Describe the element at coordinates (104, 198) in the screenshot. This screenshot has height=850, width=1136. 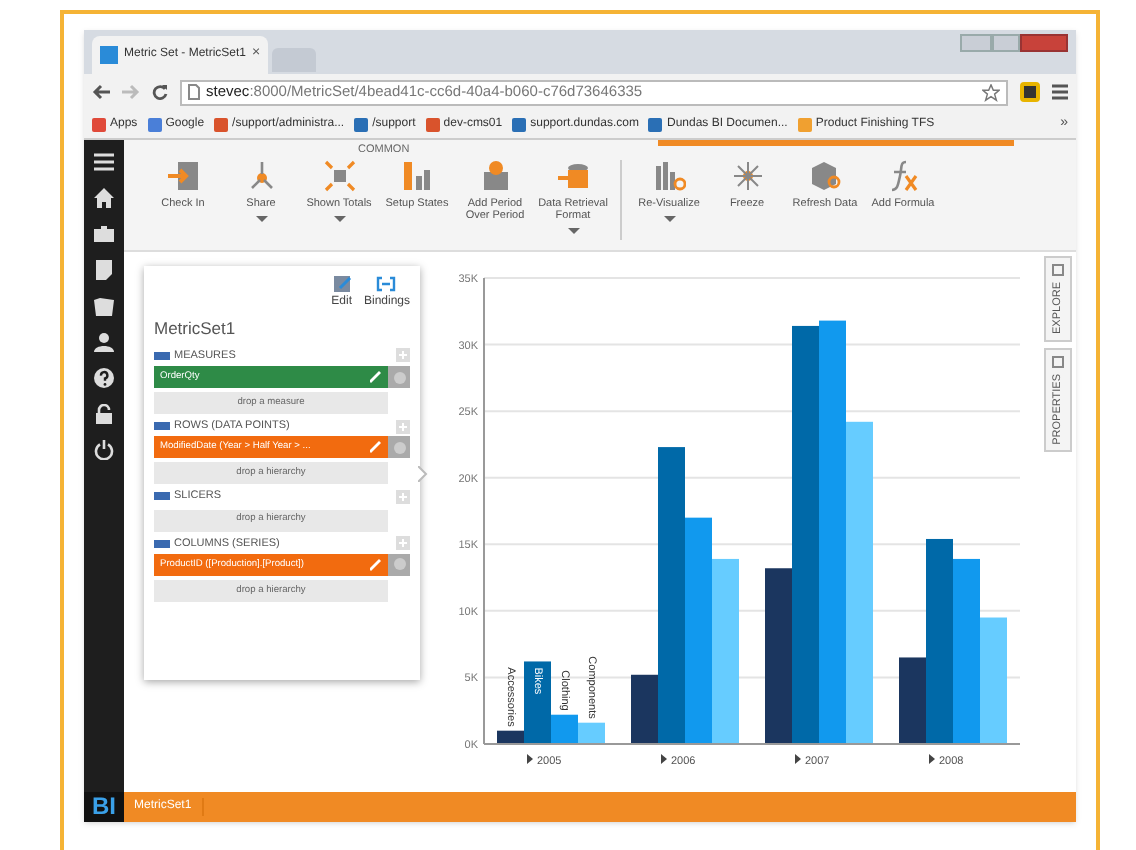
I see `home-icon` at that location.